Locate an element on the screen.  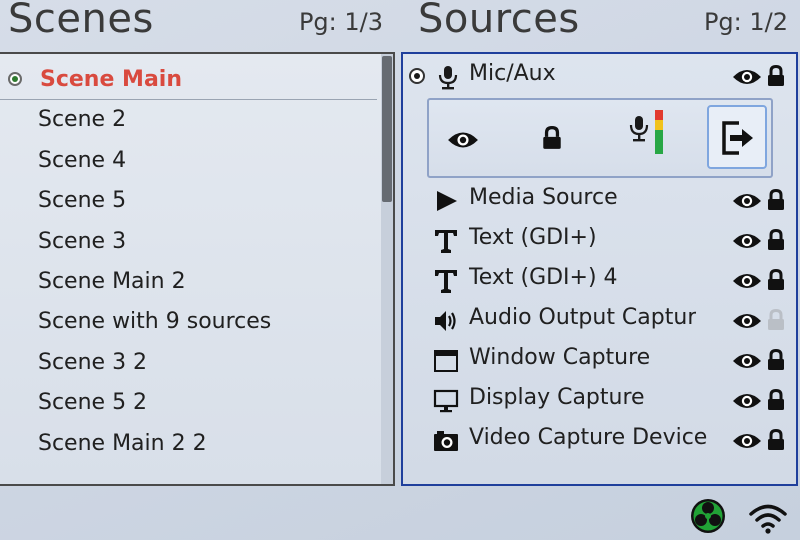
scene-item: Scene 5 2 is located at coordinates (188, 403).